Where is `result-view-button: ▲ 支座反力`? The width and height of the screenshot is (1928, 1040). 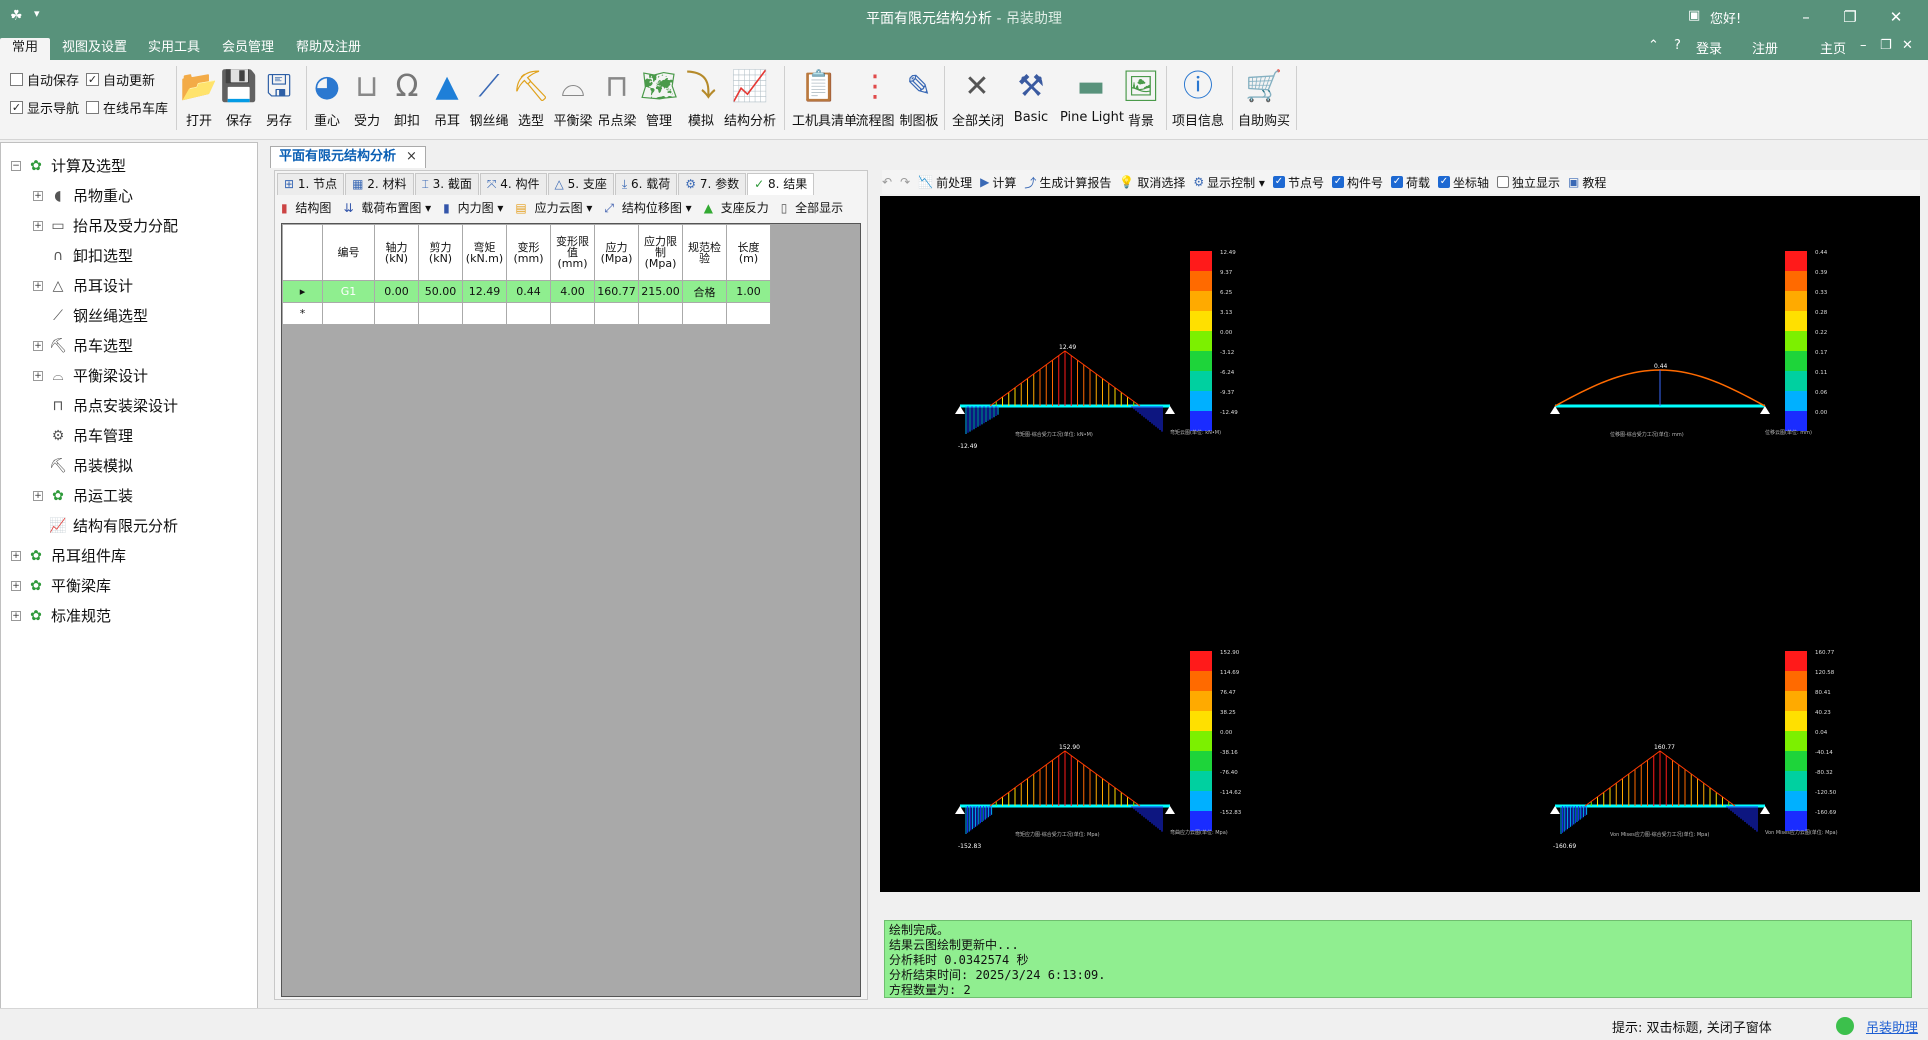
result-view-button: ▲ 支座反力 is located at coordinates (736, 208).